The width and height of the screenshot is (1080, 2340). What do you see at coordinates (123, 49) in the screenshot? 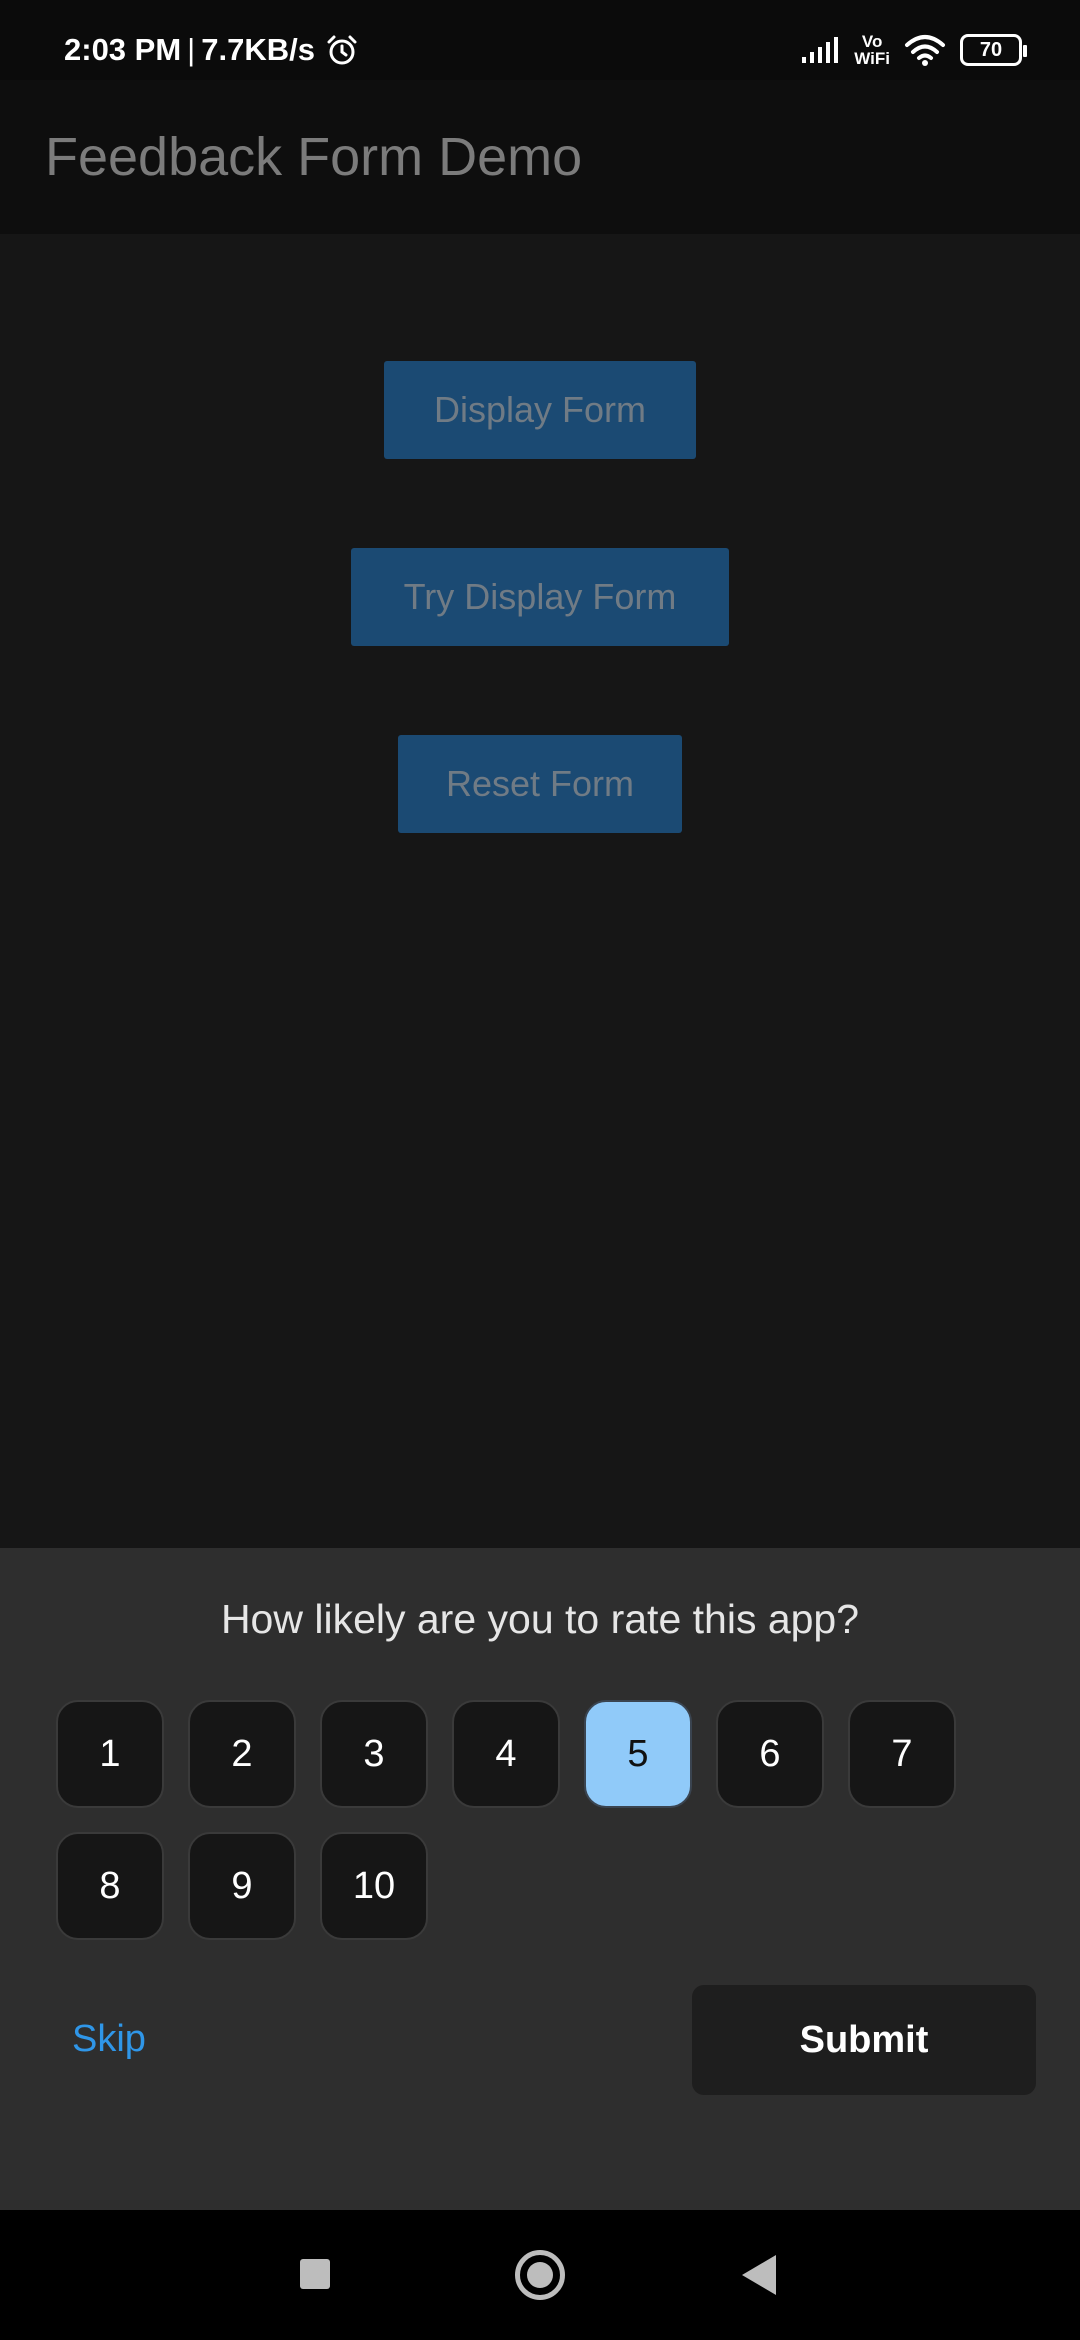
I see `status-time: 2:03 PM` at bounding box center [123, 49].